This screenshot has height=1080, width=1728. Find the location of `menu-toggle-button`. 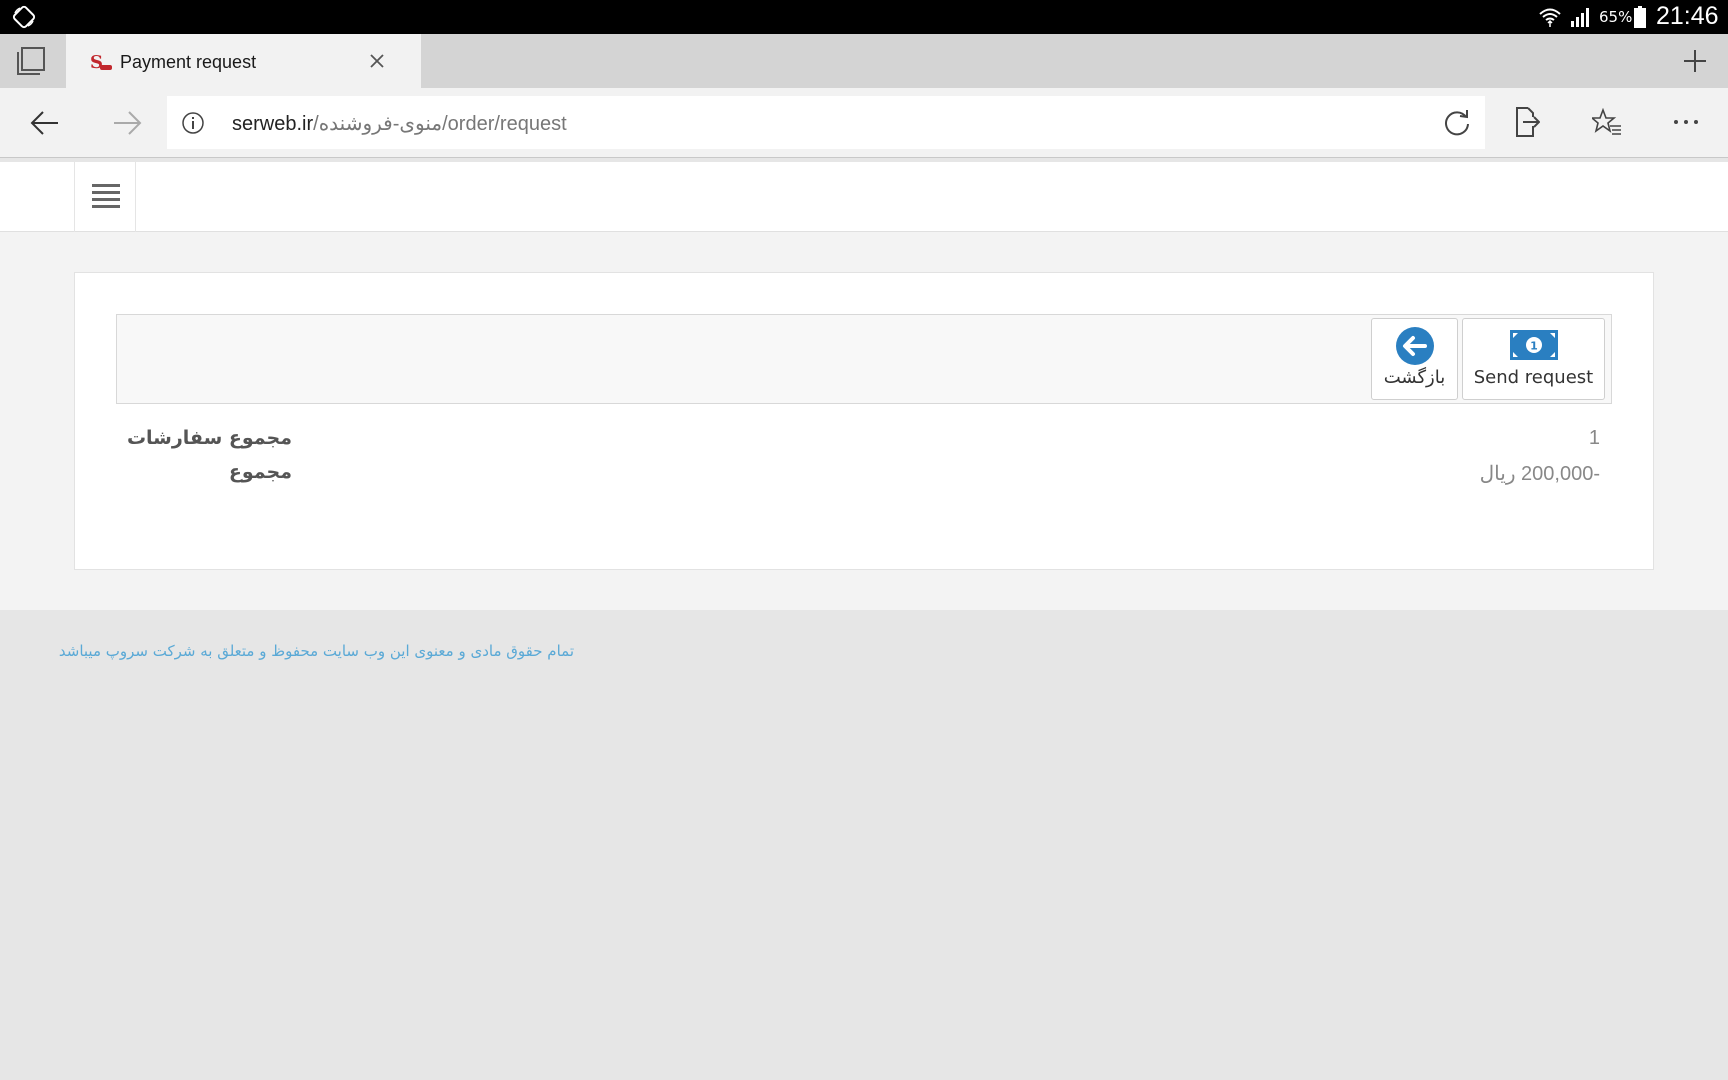

menu-toggle-button is located at coordinates (105, 197).